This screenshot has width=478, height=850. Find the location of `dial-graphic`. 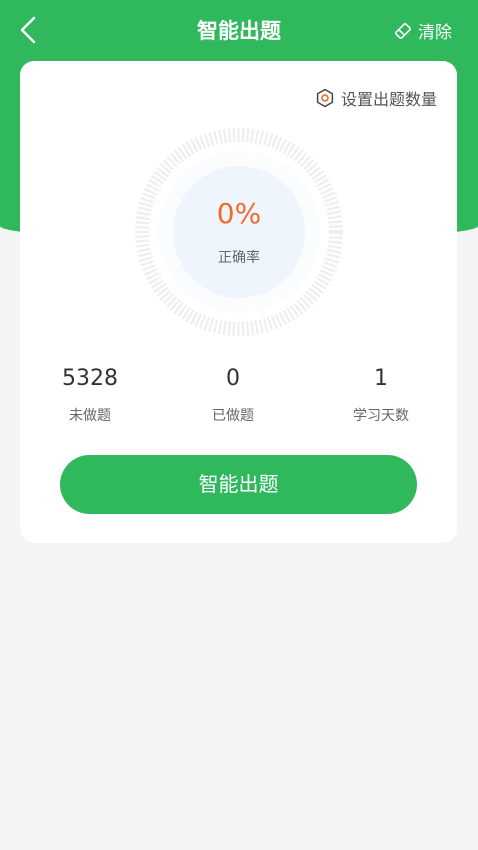

dial-graphic is located at coordinates (239, 232).